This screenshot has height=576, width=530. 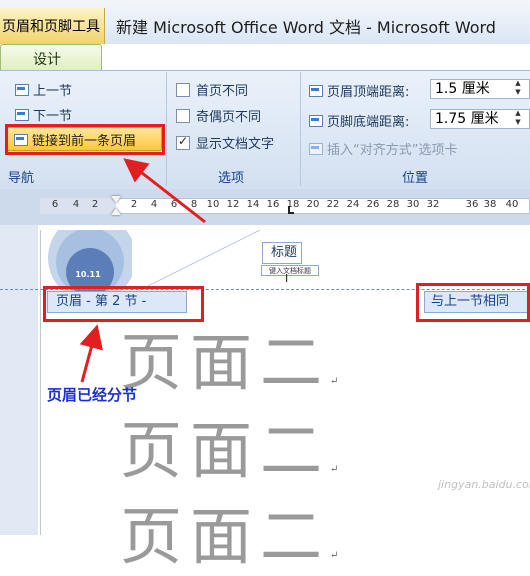 I want to click on paragraph-mark-icon: ↵, so click(x=338, y=555).